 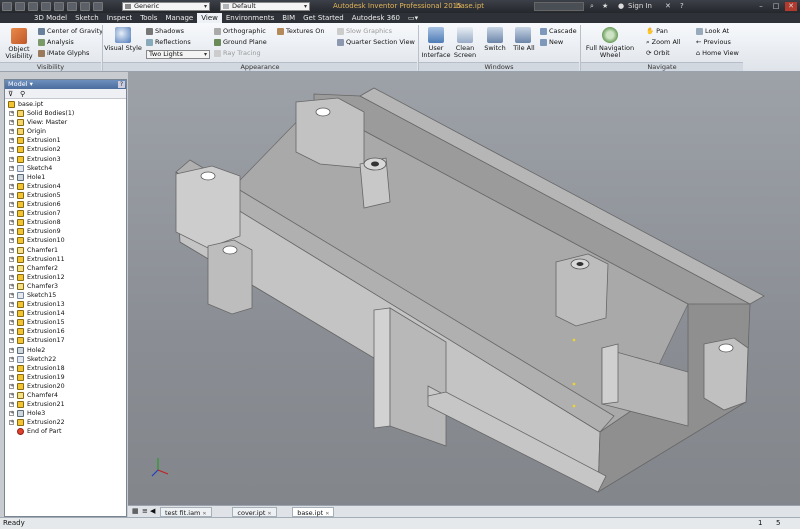 What do you see at coordinates (592, 6) in the screenshot?
I see `binoculars-icon: ⌕` at bounding box center [592, 6].